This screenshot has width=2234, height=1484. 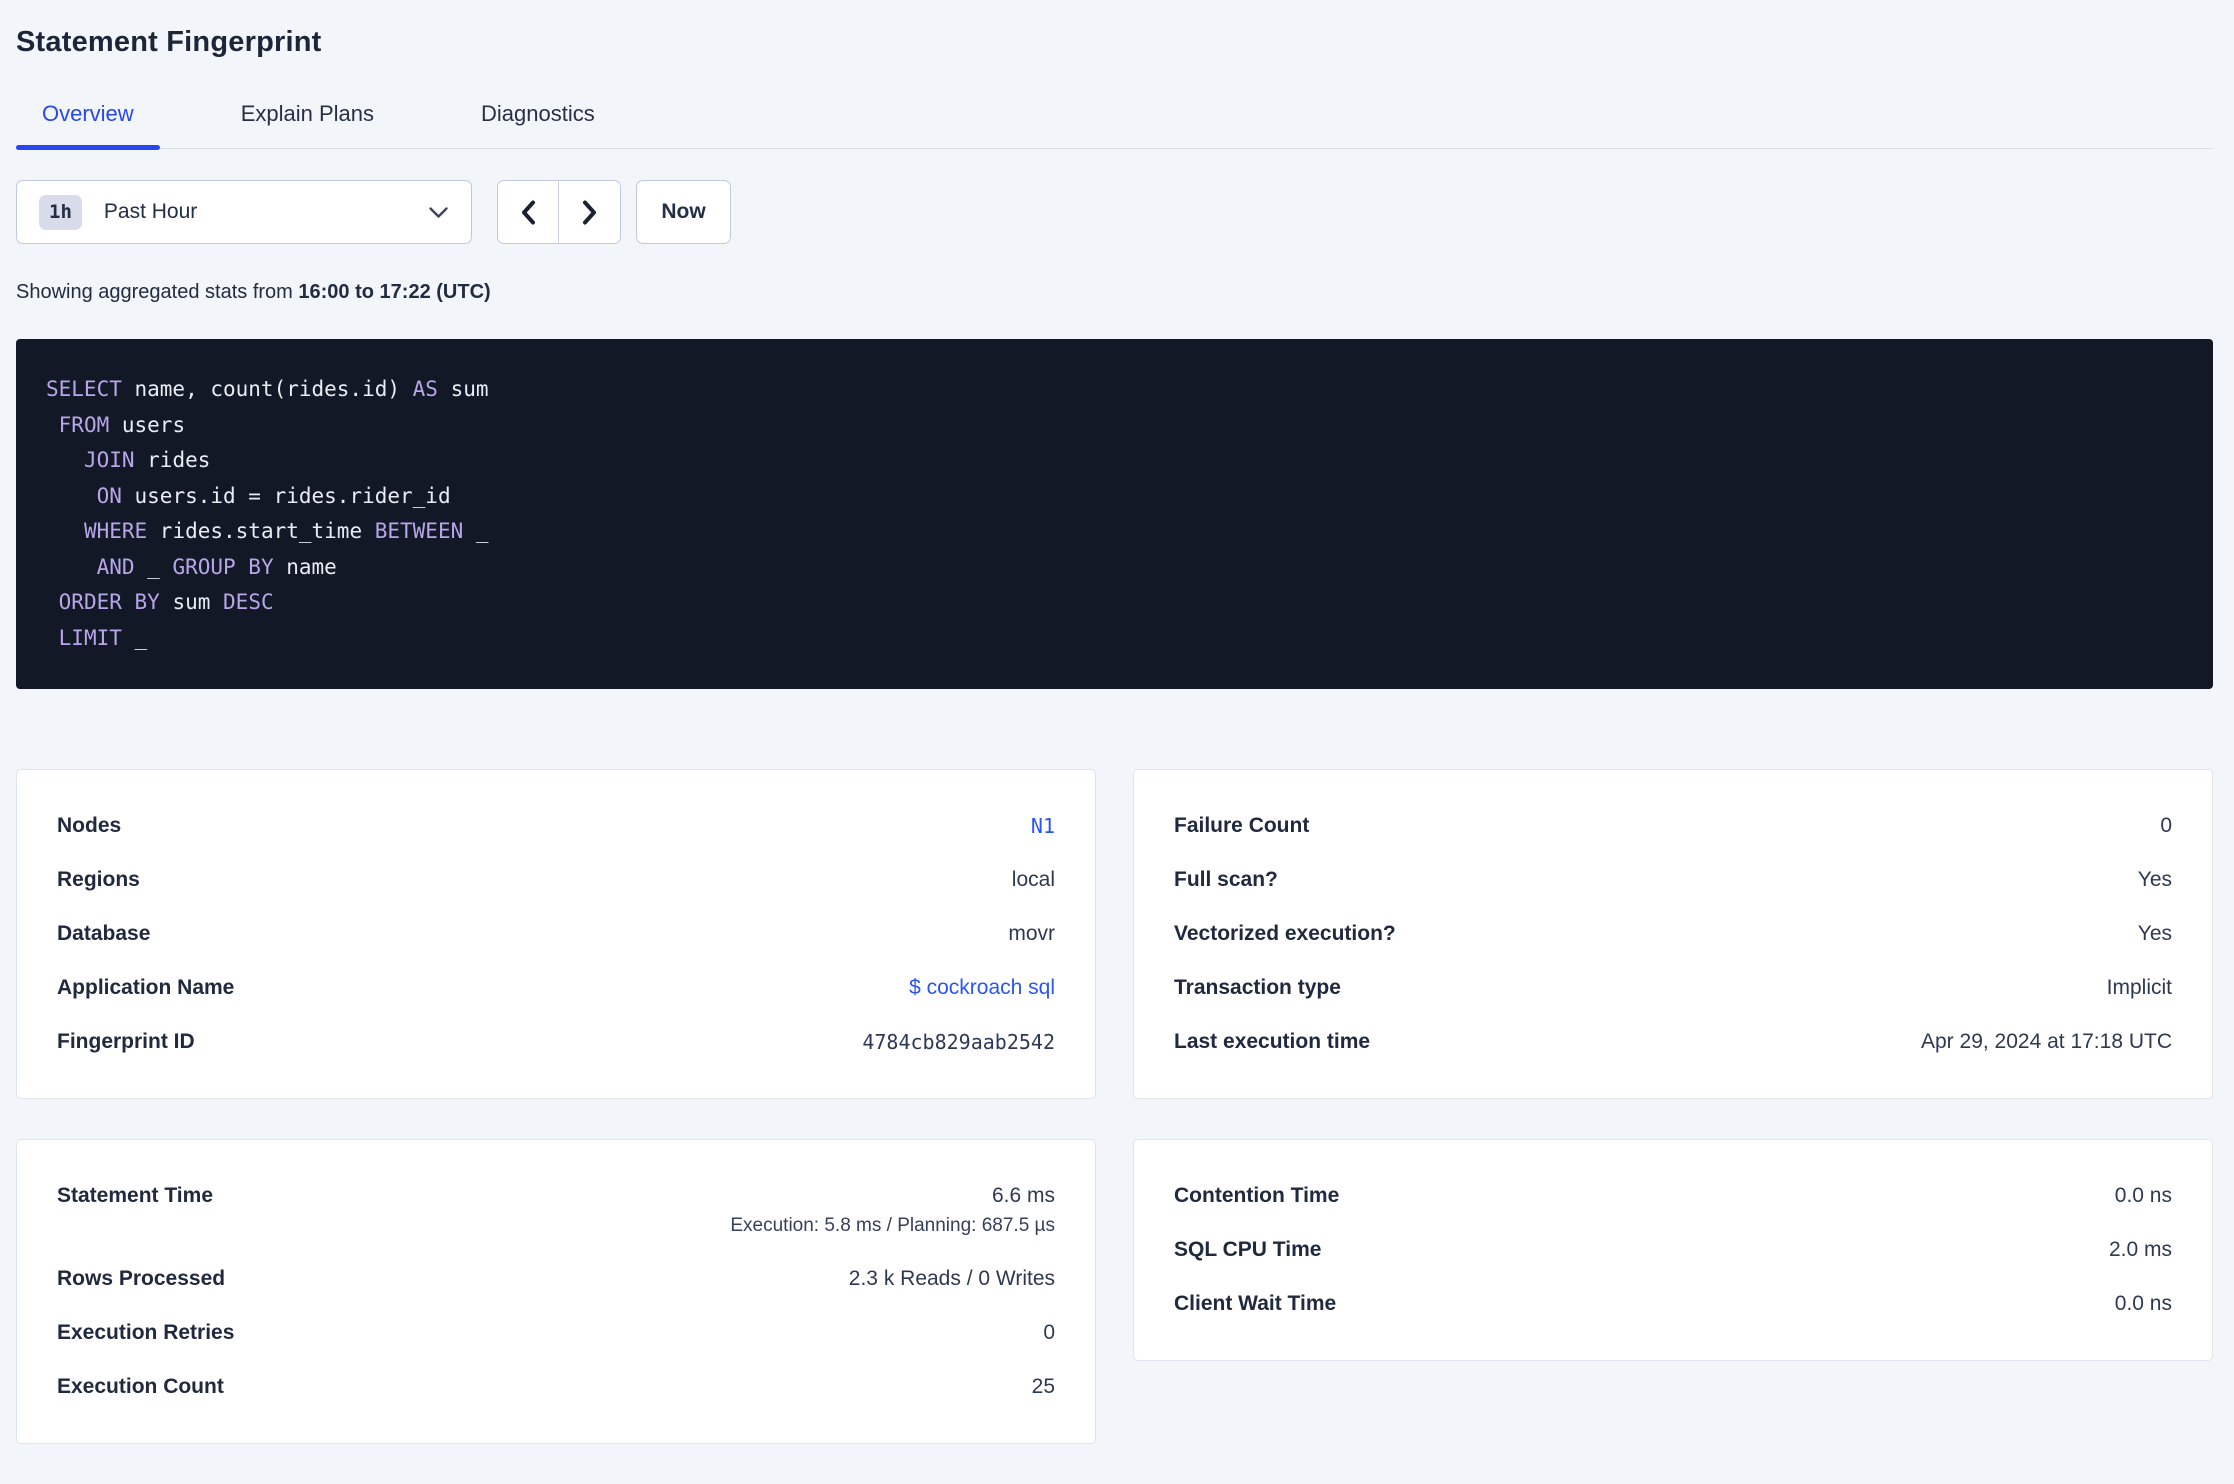 I want to click on sql-text: users.id = rides.rider_id, so click(x=286, y=495).